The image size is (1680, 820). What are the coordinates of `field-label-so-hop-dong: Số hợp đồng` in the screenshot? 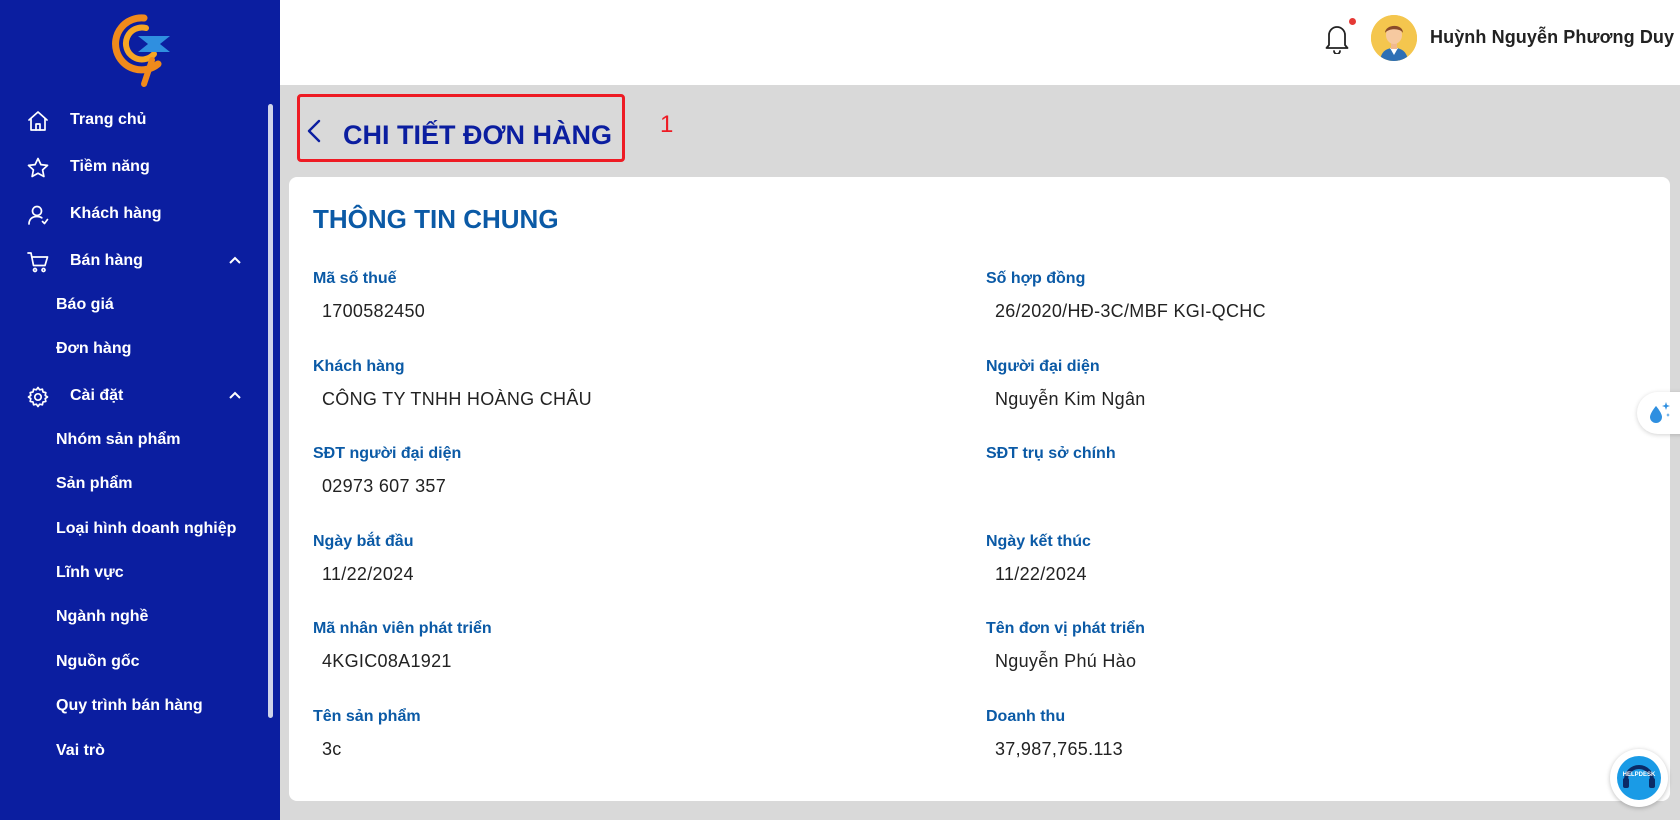 It's located at (1036, 278).